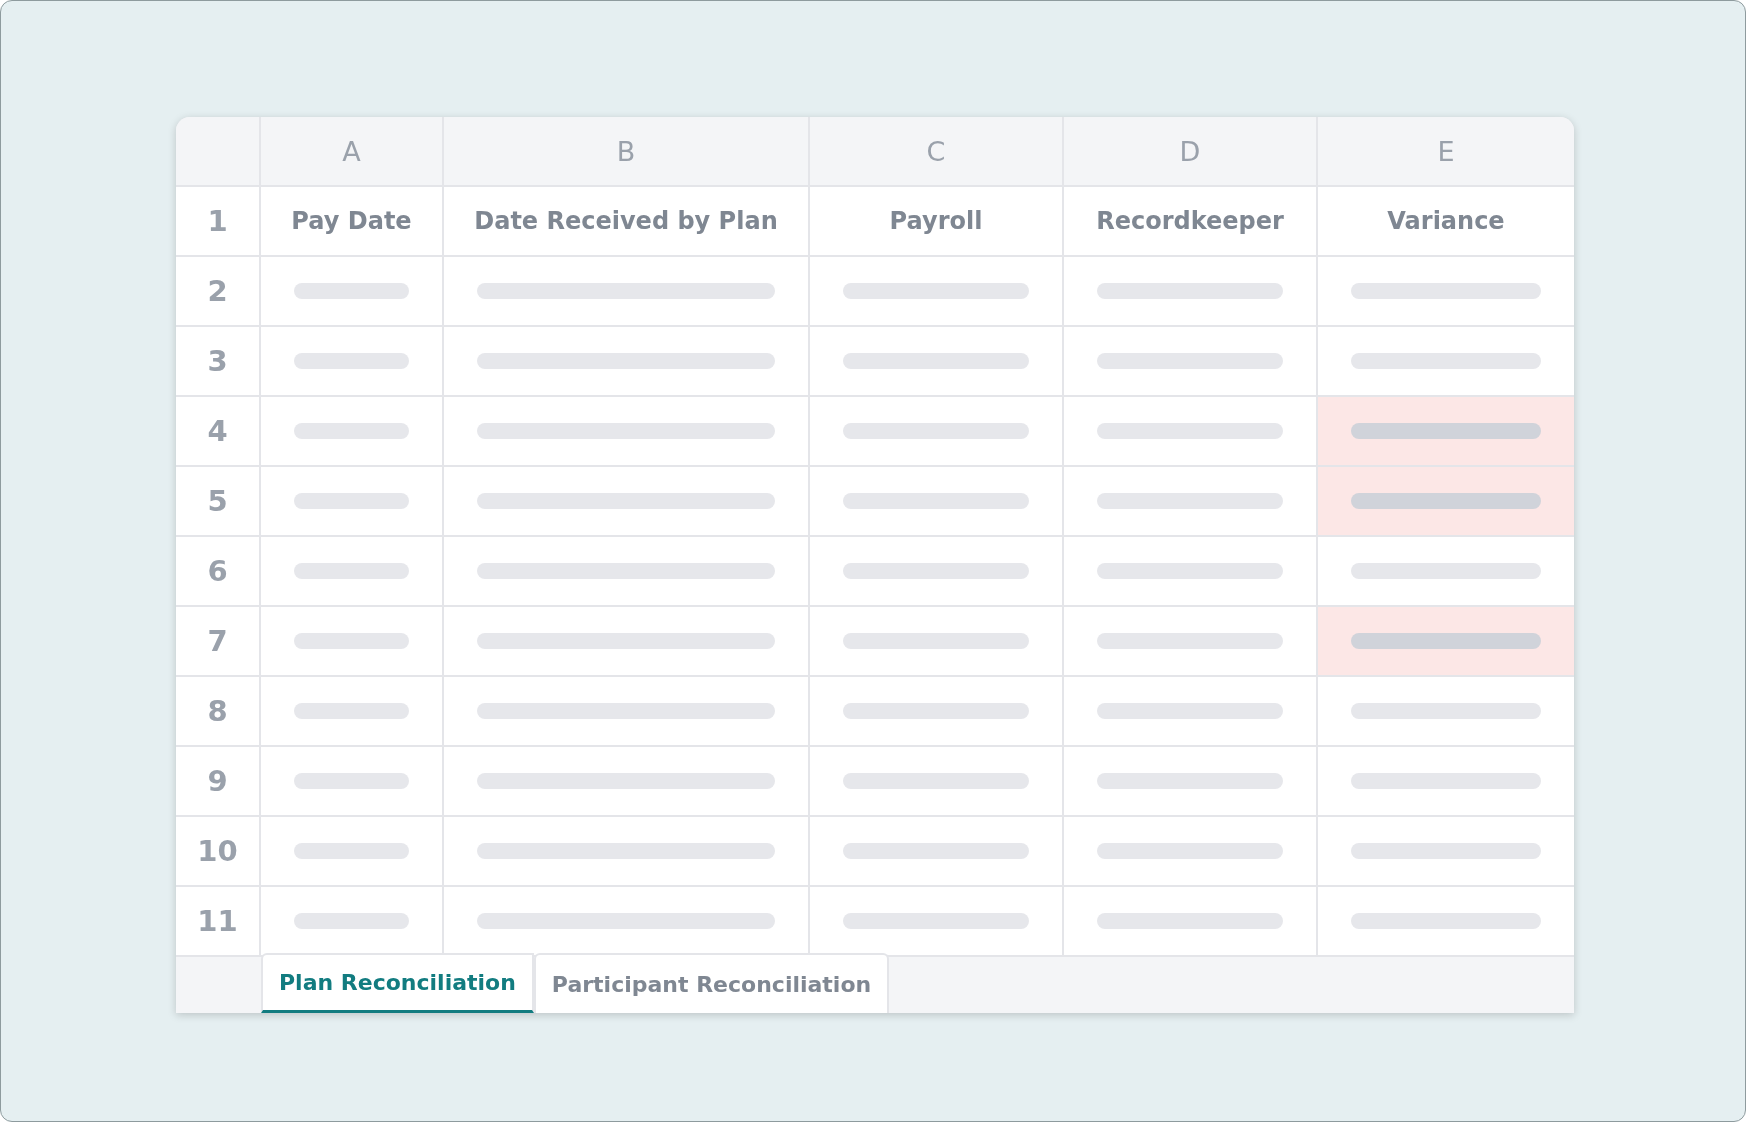 The width and height of the screenshot is (1748, 1124). I want to click on row-number: 6, so click(218, 572).